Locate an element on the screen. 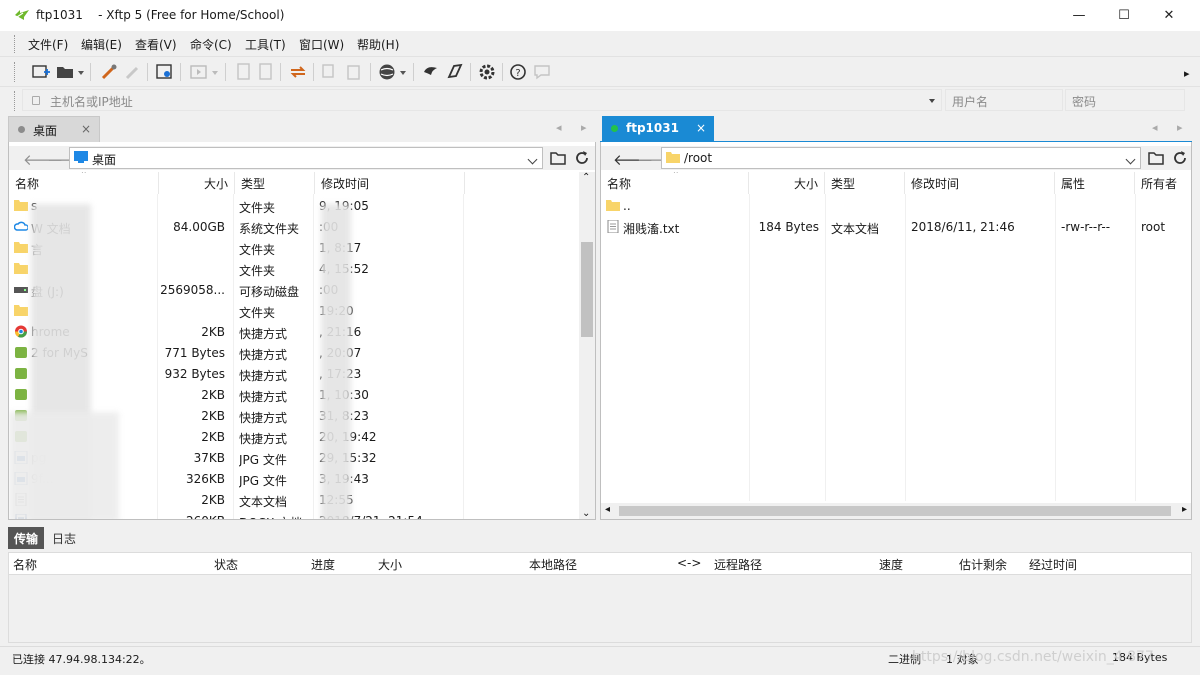 The height and width of the screenshot is (675, 1200). local-file-row: W 文档84.00GB系统文件夹:00 is located at coordinates (294, 227).